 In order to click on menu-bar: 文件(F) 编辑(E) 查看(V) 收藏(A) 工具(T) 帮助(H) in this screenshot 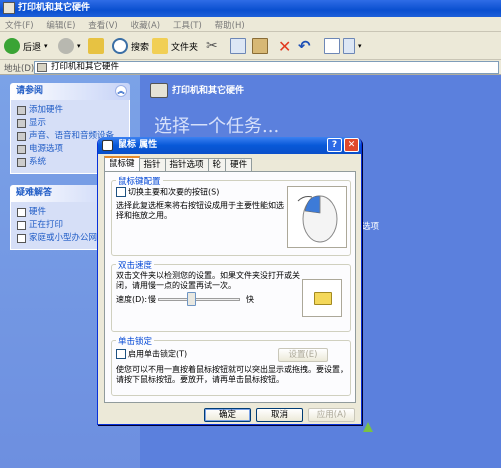, I will do `click(250, 24)`.